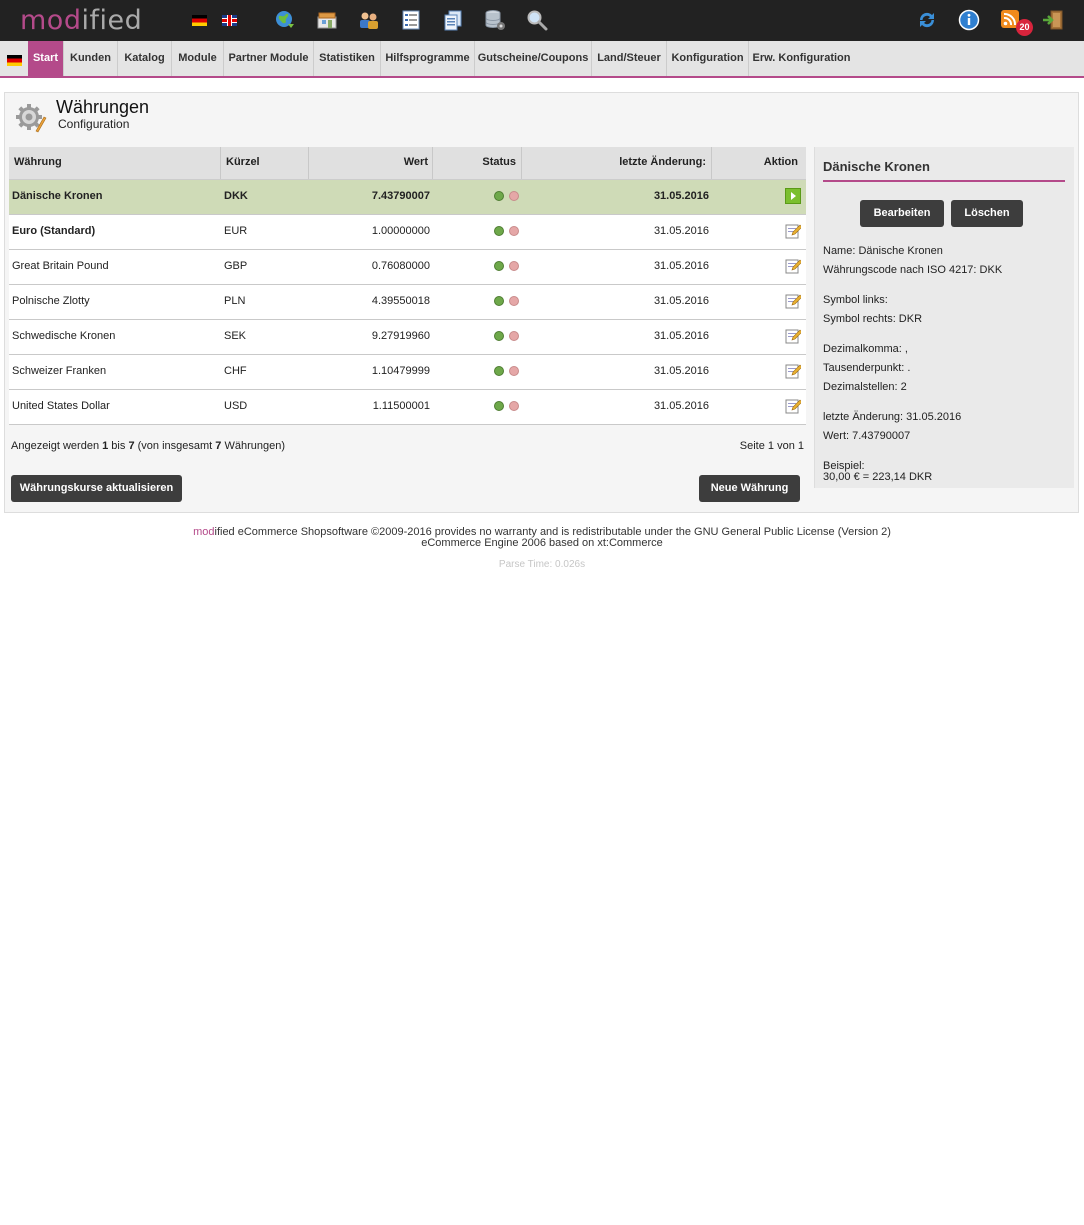  What do you see at coordinates (453, 20) in the screenshot?
I see `documents-icon` at bounding box center [453, 20].